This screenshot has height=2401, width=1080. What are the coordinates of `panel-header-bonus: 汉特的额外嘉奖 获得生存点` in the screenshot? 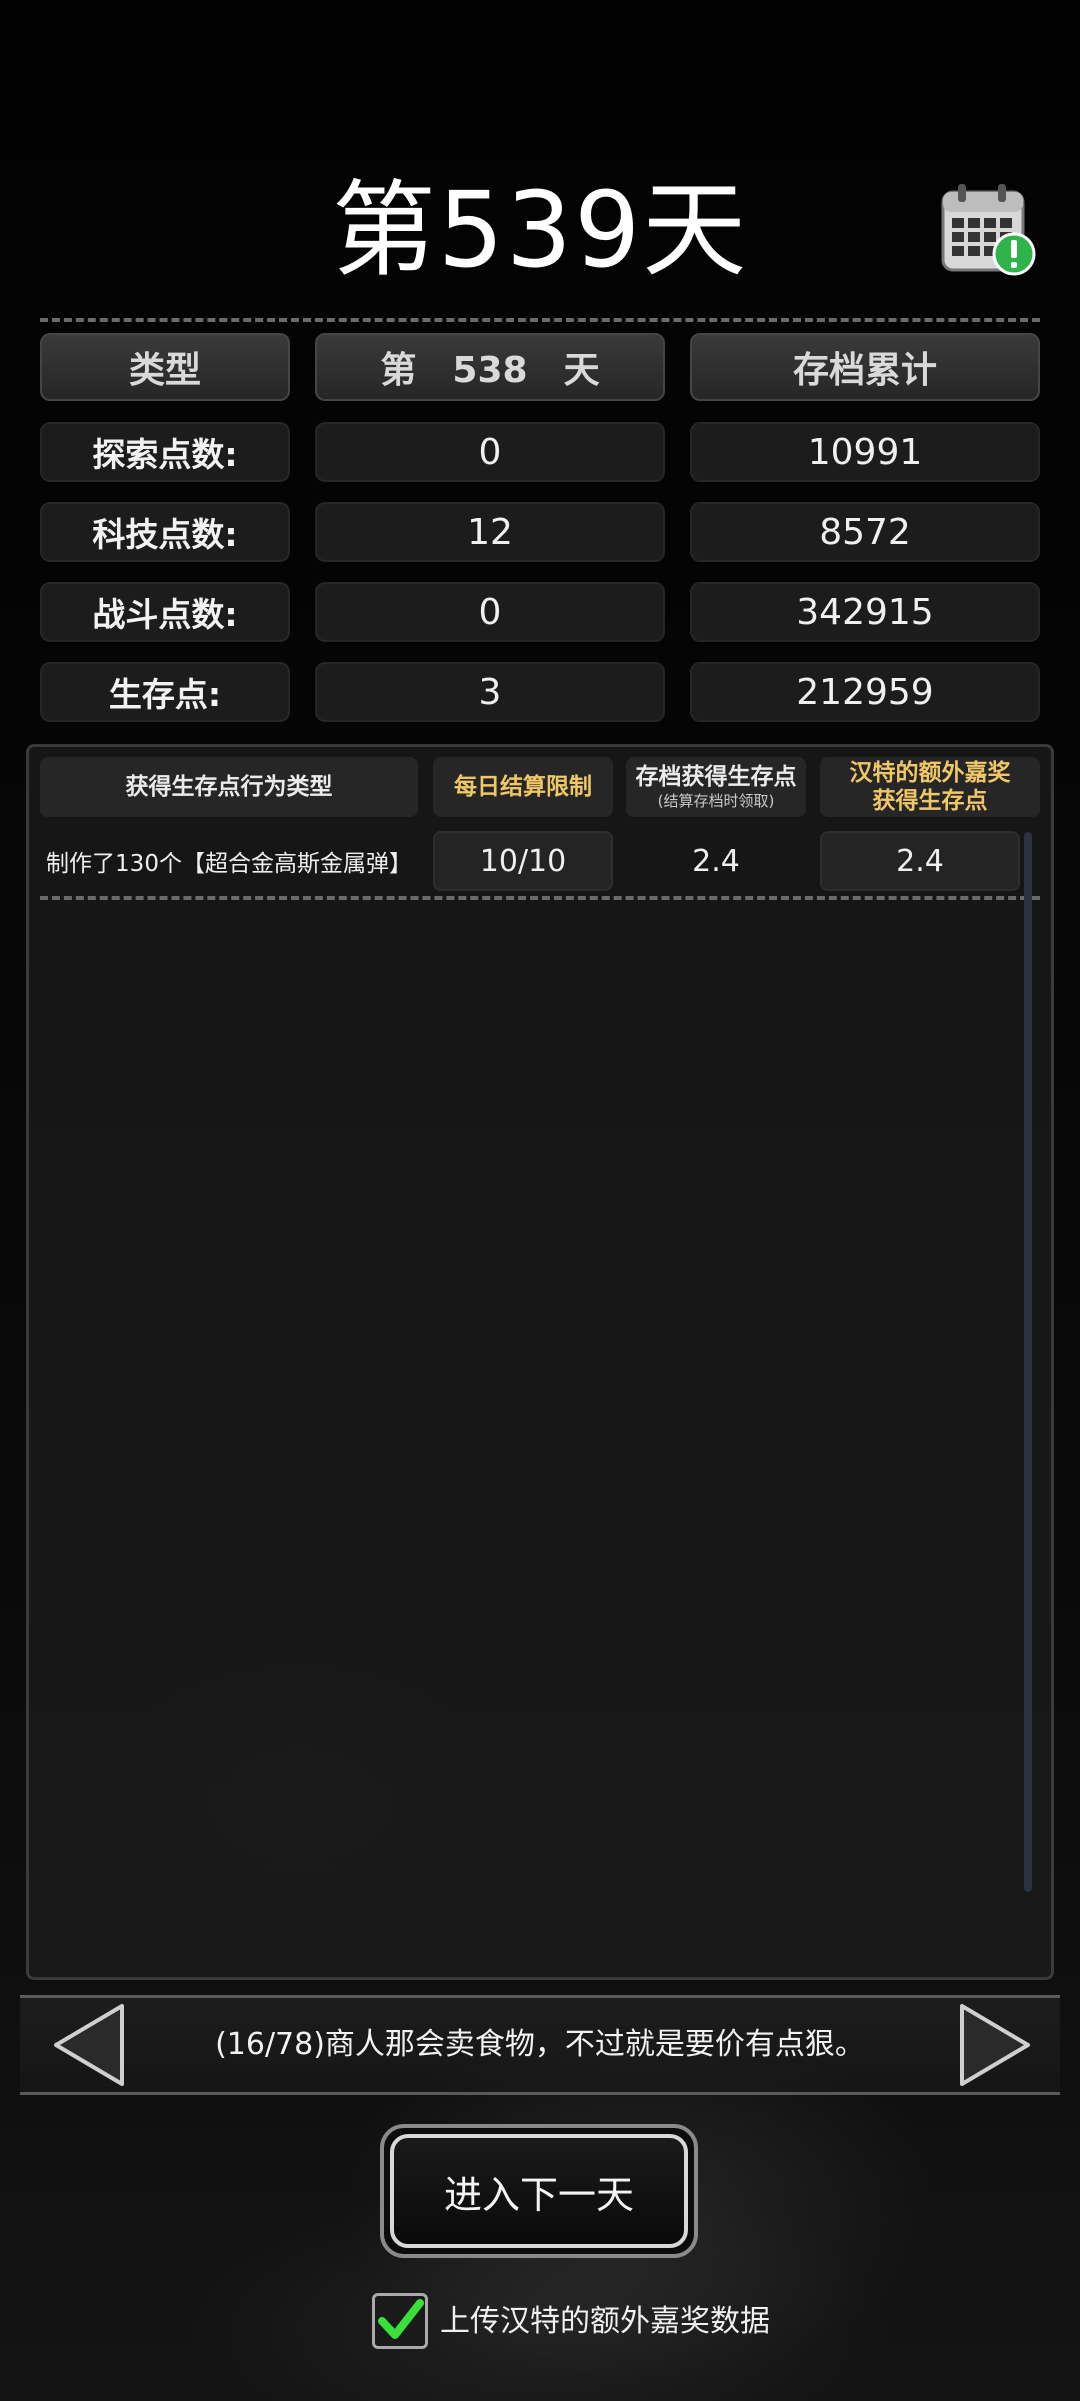 It's located at (930, 787).